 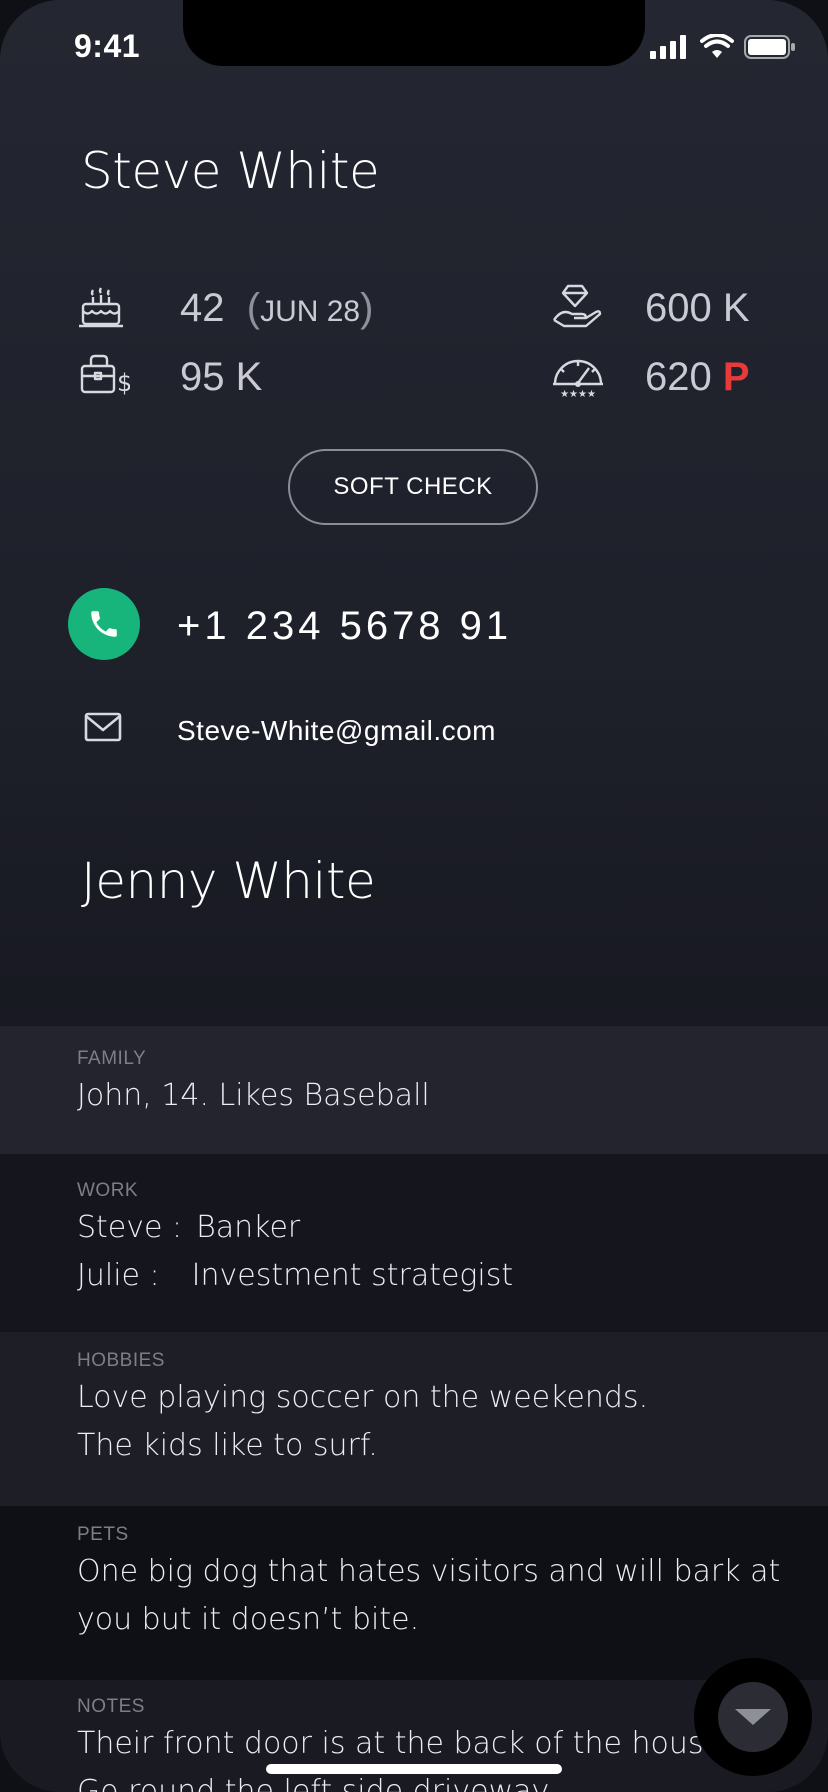 I want to click on work-line: Steve : Banker, so click(x=452, y=1228).